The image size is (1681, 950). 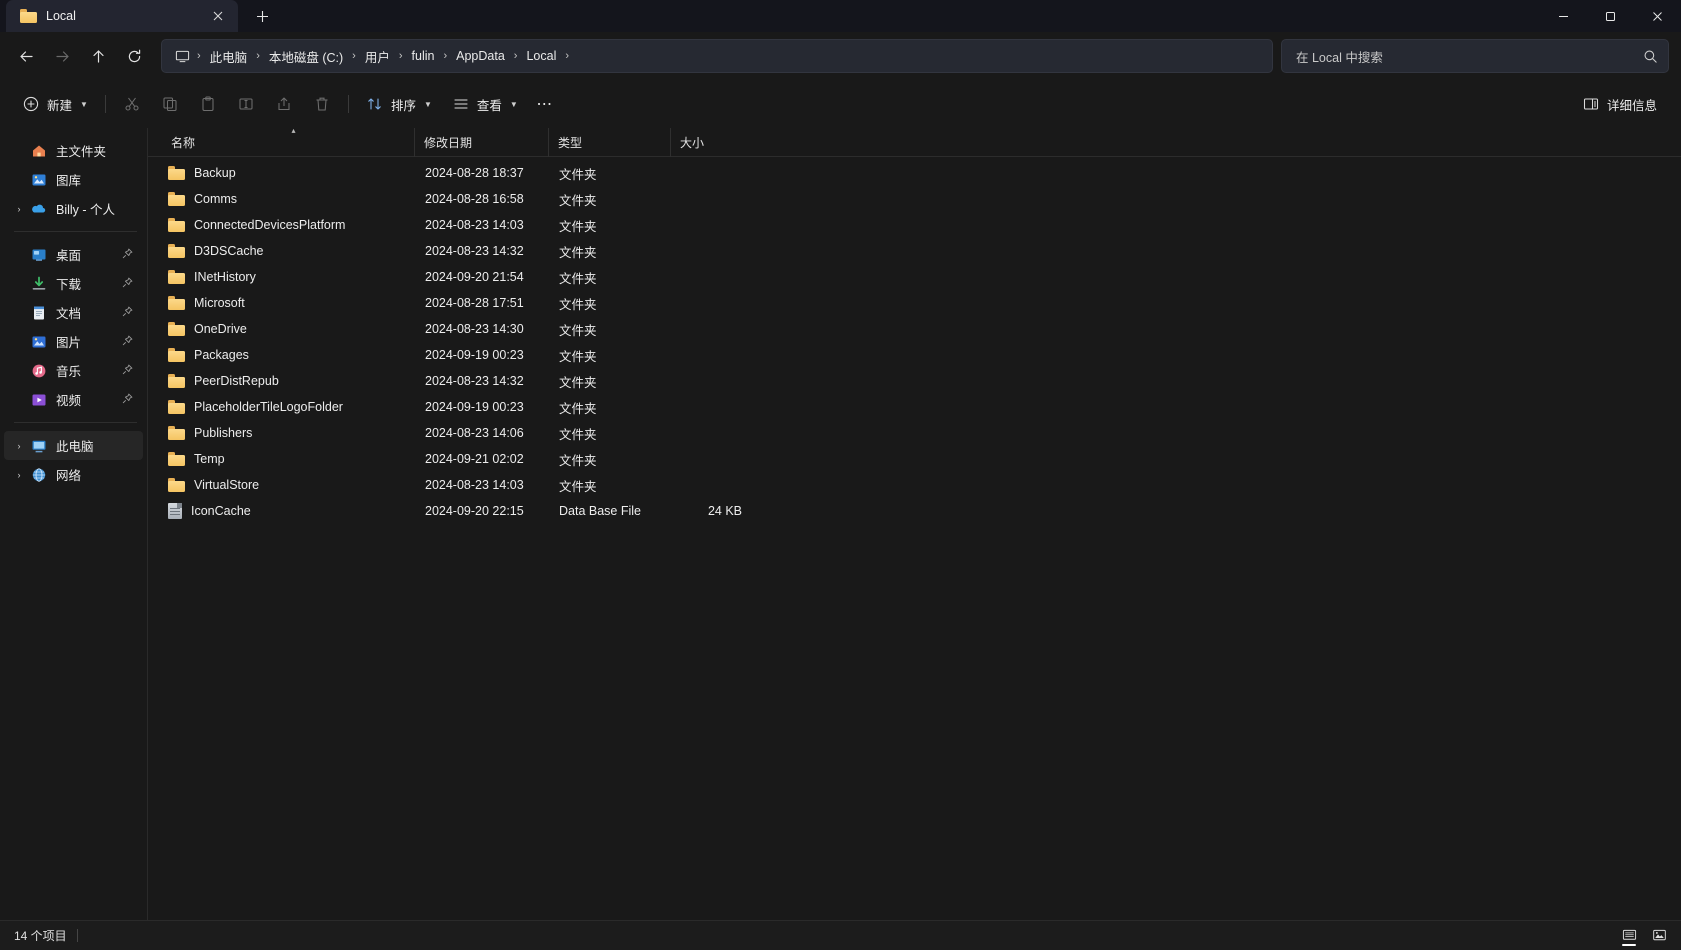 I want to click on up-button, so click(x=98, y=56).